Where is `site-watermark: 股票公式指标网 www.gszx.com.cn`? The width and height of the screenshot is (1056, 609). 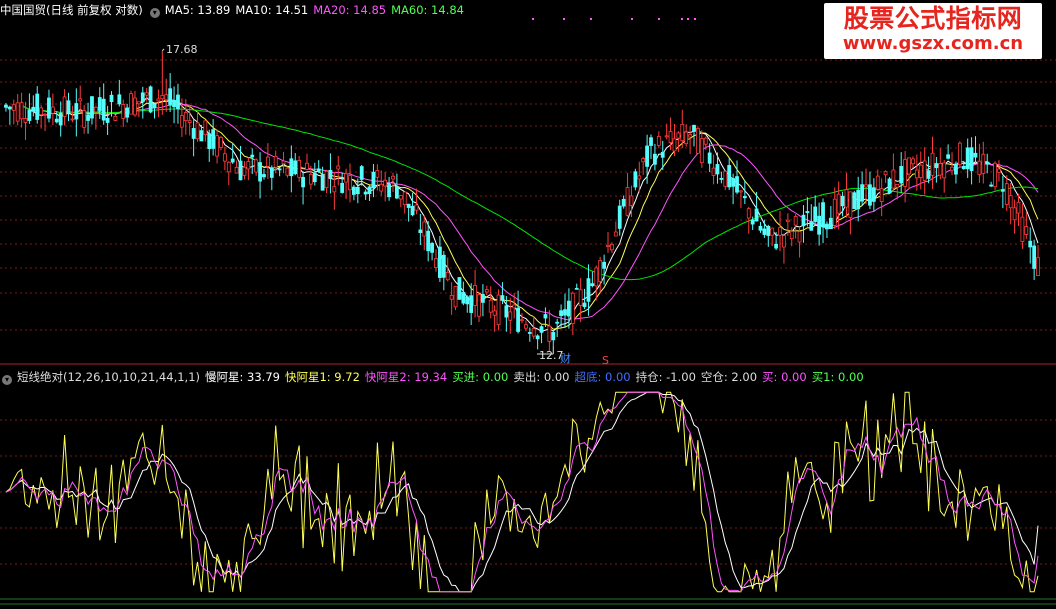 site-watermark: 股票公式指标网 www.gszx.com.cn is located at coordinates (933, 31).